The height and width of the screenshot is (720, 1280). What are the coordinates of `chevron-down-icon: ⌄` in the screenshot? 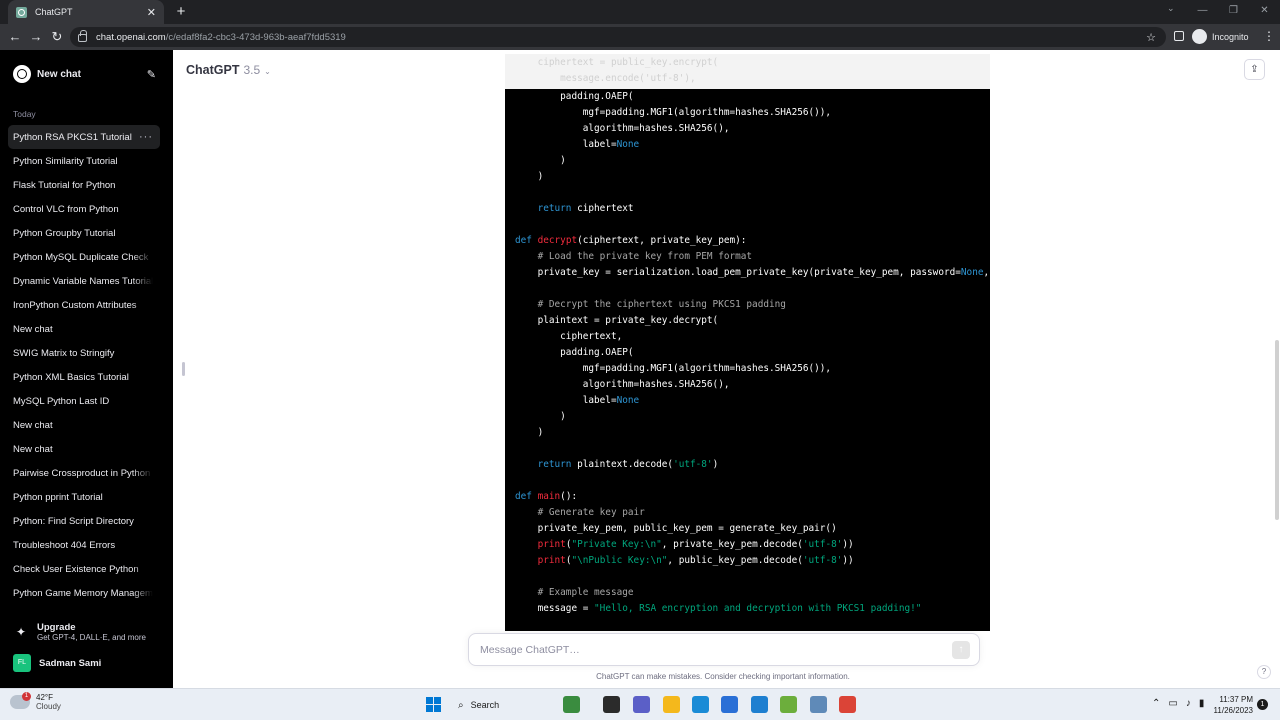 It's located at (267, 71).